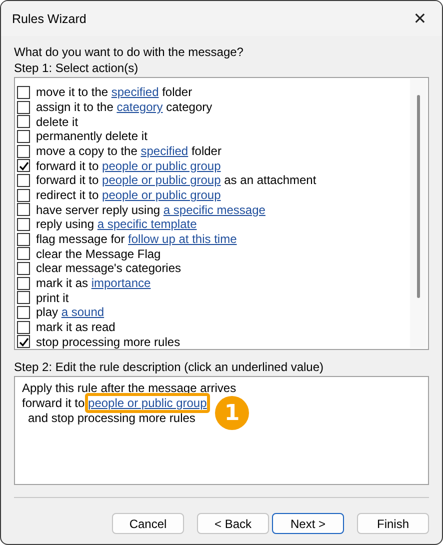 Image resolution: width=443 pixels, height=545 pixels. I want to click on step-label: Step 2: Edit the rule description (click an underlined value), so click(169, 367).